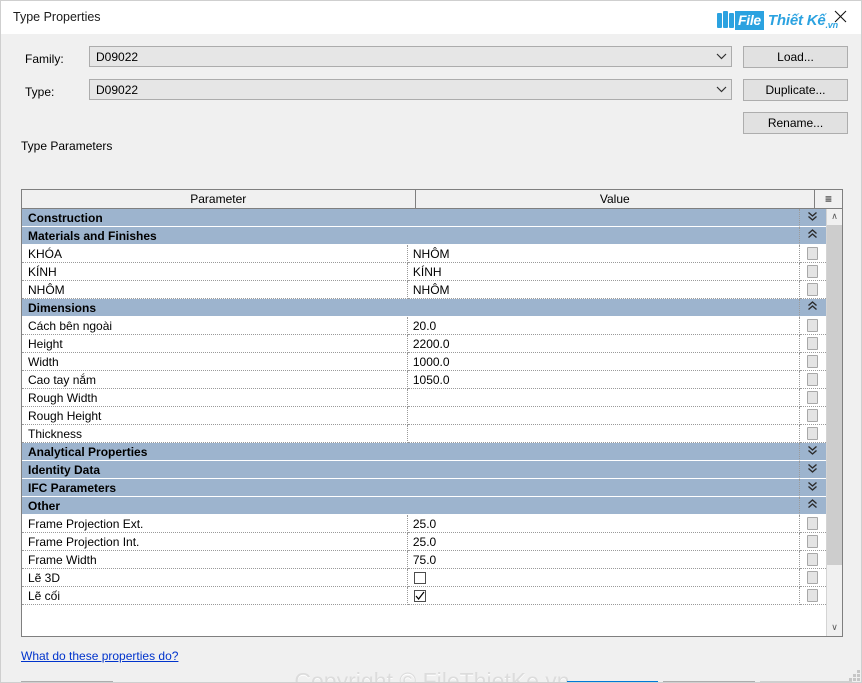  What do you see at coordinates (215, 344) in the screenshot?
I see `parameter-name: Height` at bounding box center [215, 344].